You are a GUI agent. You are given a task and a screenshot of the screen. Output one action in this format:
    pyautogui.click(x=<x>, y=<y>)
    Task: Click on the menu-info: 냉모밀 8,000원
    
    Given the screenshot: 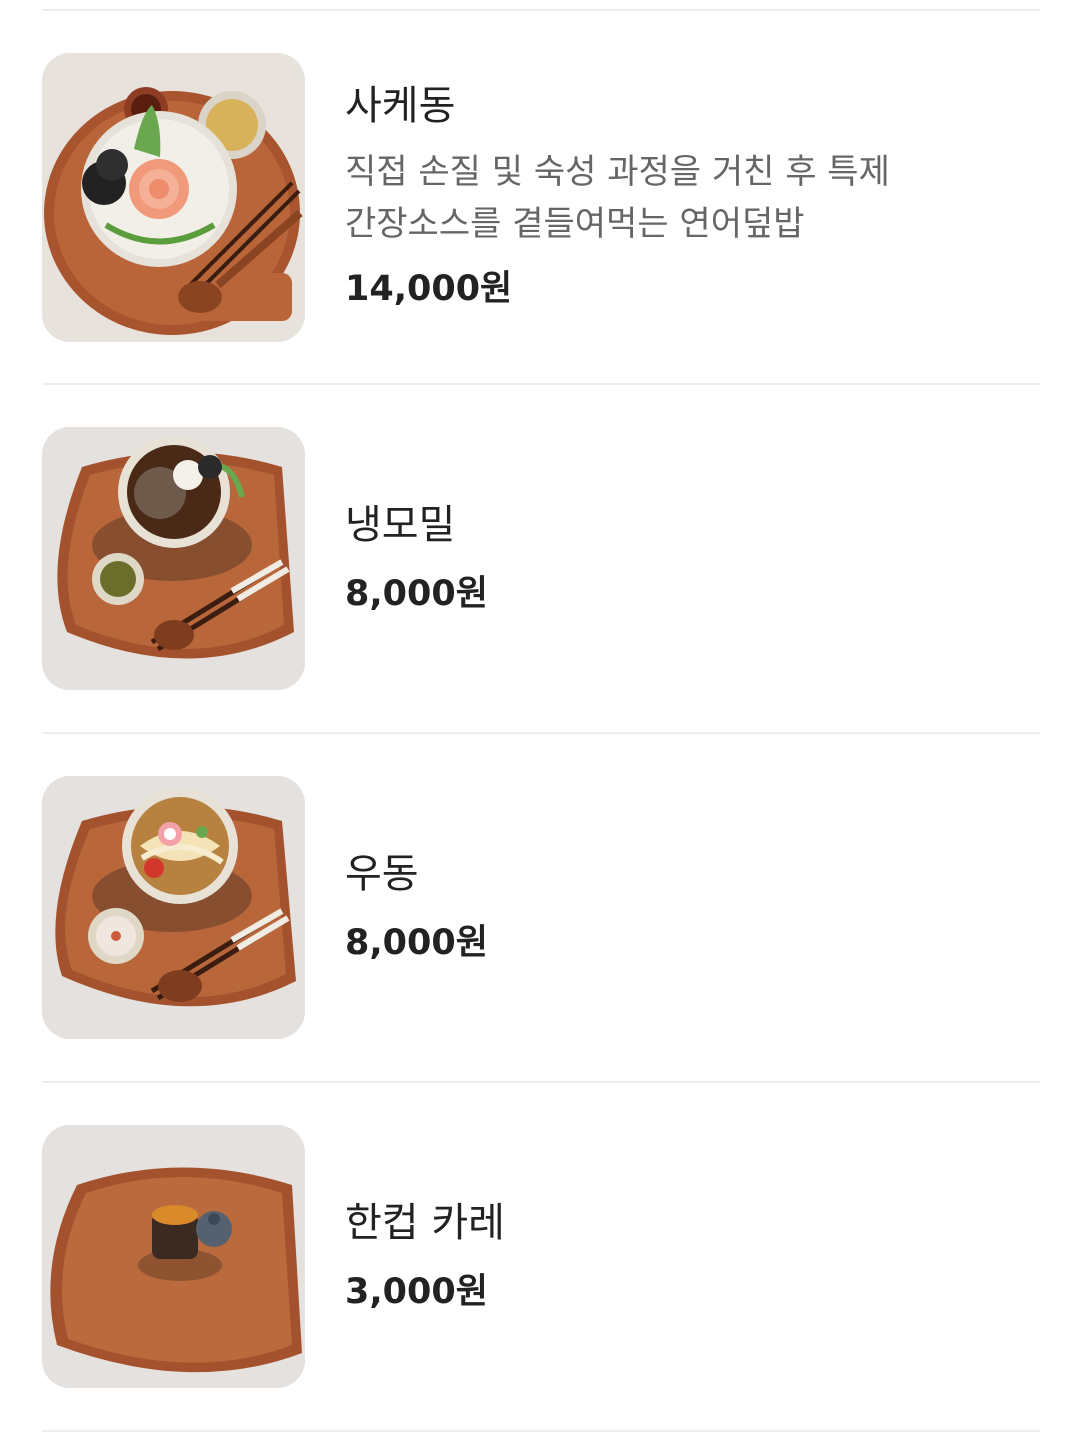 What is the action you would take?
    pyautogui.click(x=692, y=559)
    